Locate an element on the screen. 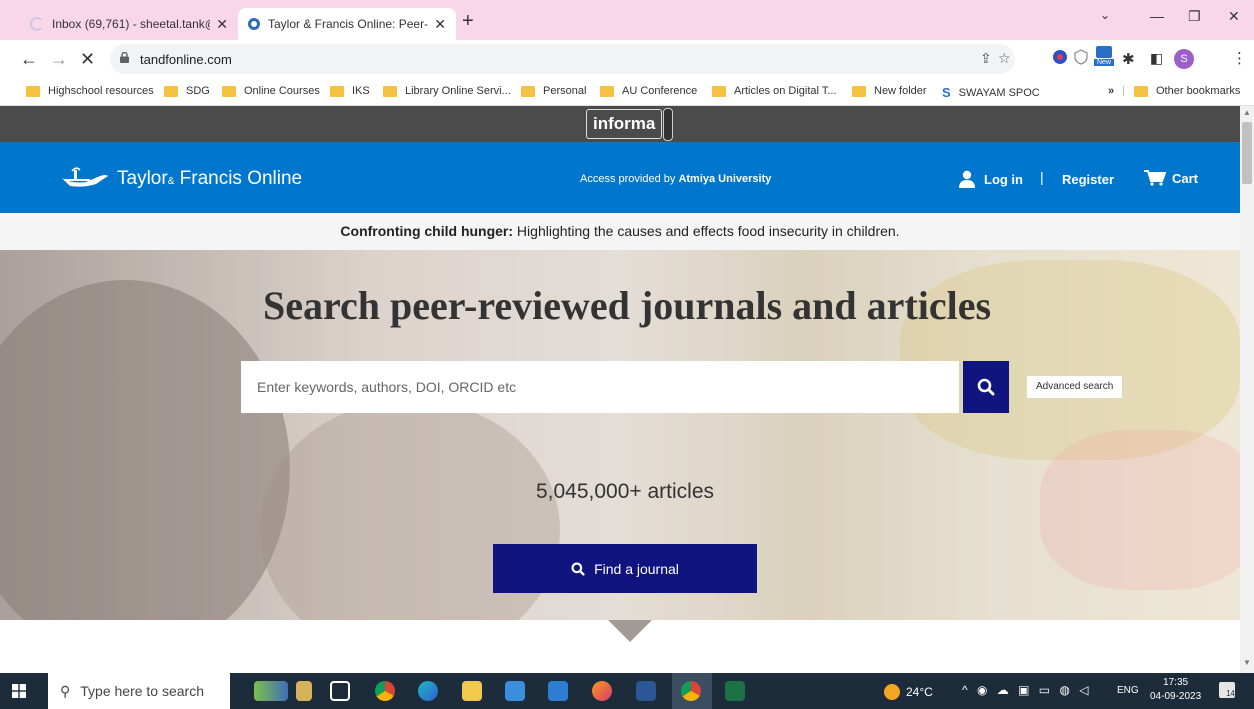  login-link: Log in is located at coordinates (990, 179).